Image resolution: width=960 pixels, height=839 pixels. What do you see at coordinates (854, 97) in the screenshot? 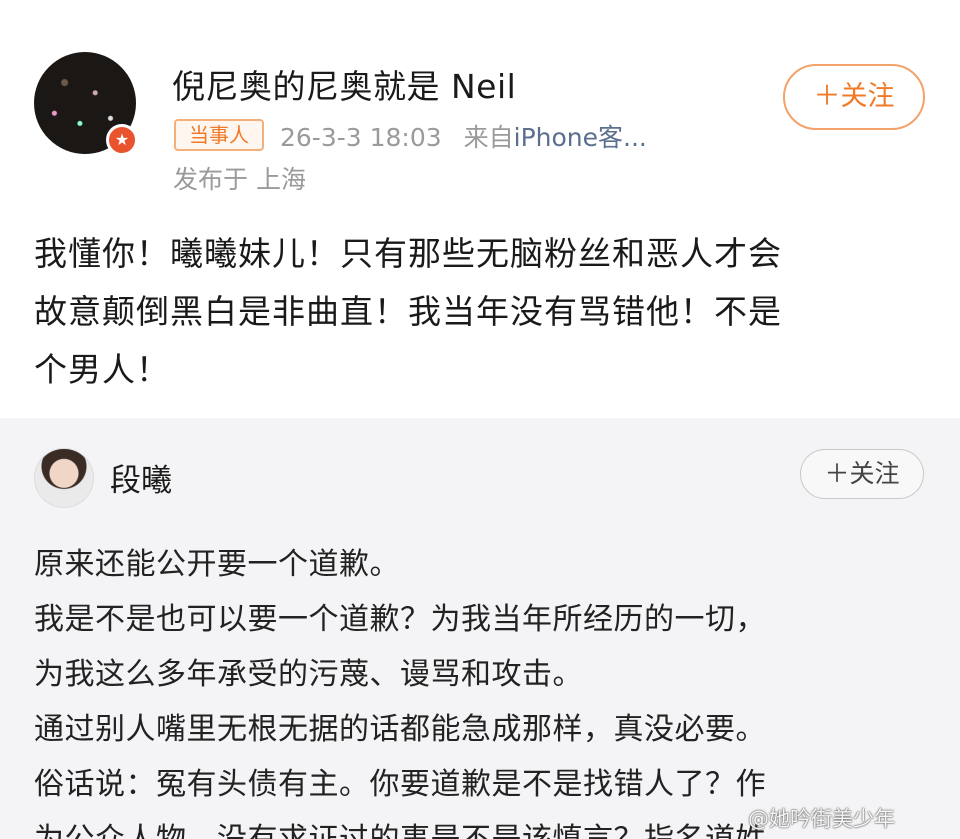
I see `follow-button: ＋关注` at bounding box center [854, 97].